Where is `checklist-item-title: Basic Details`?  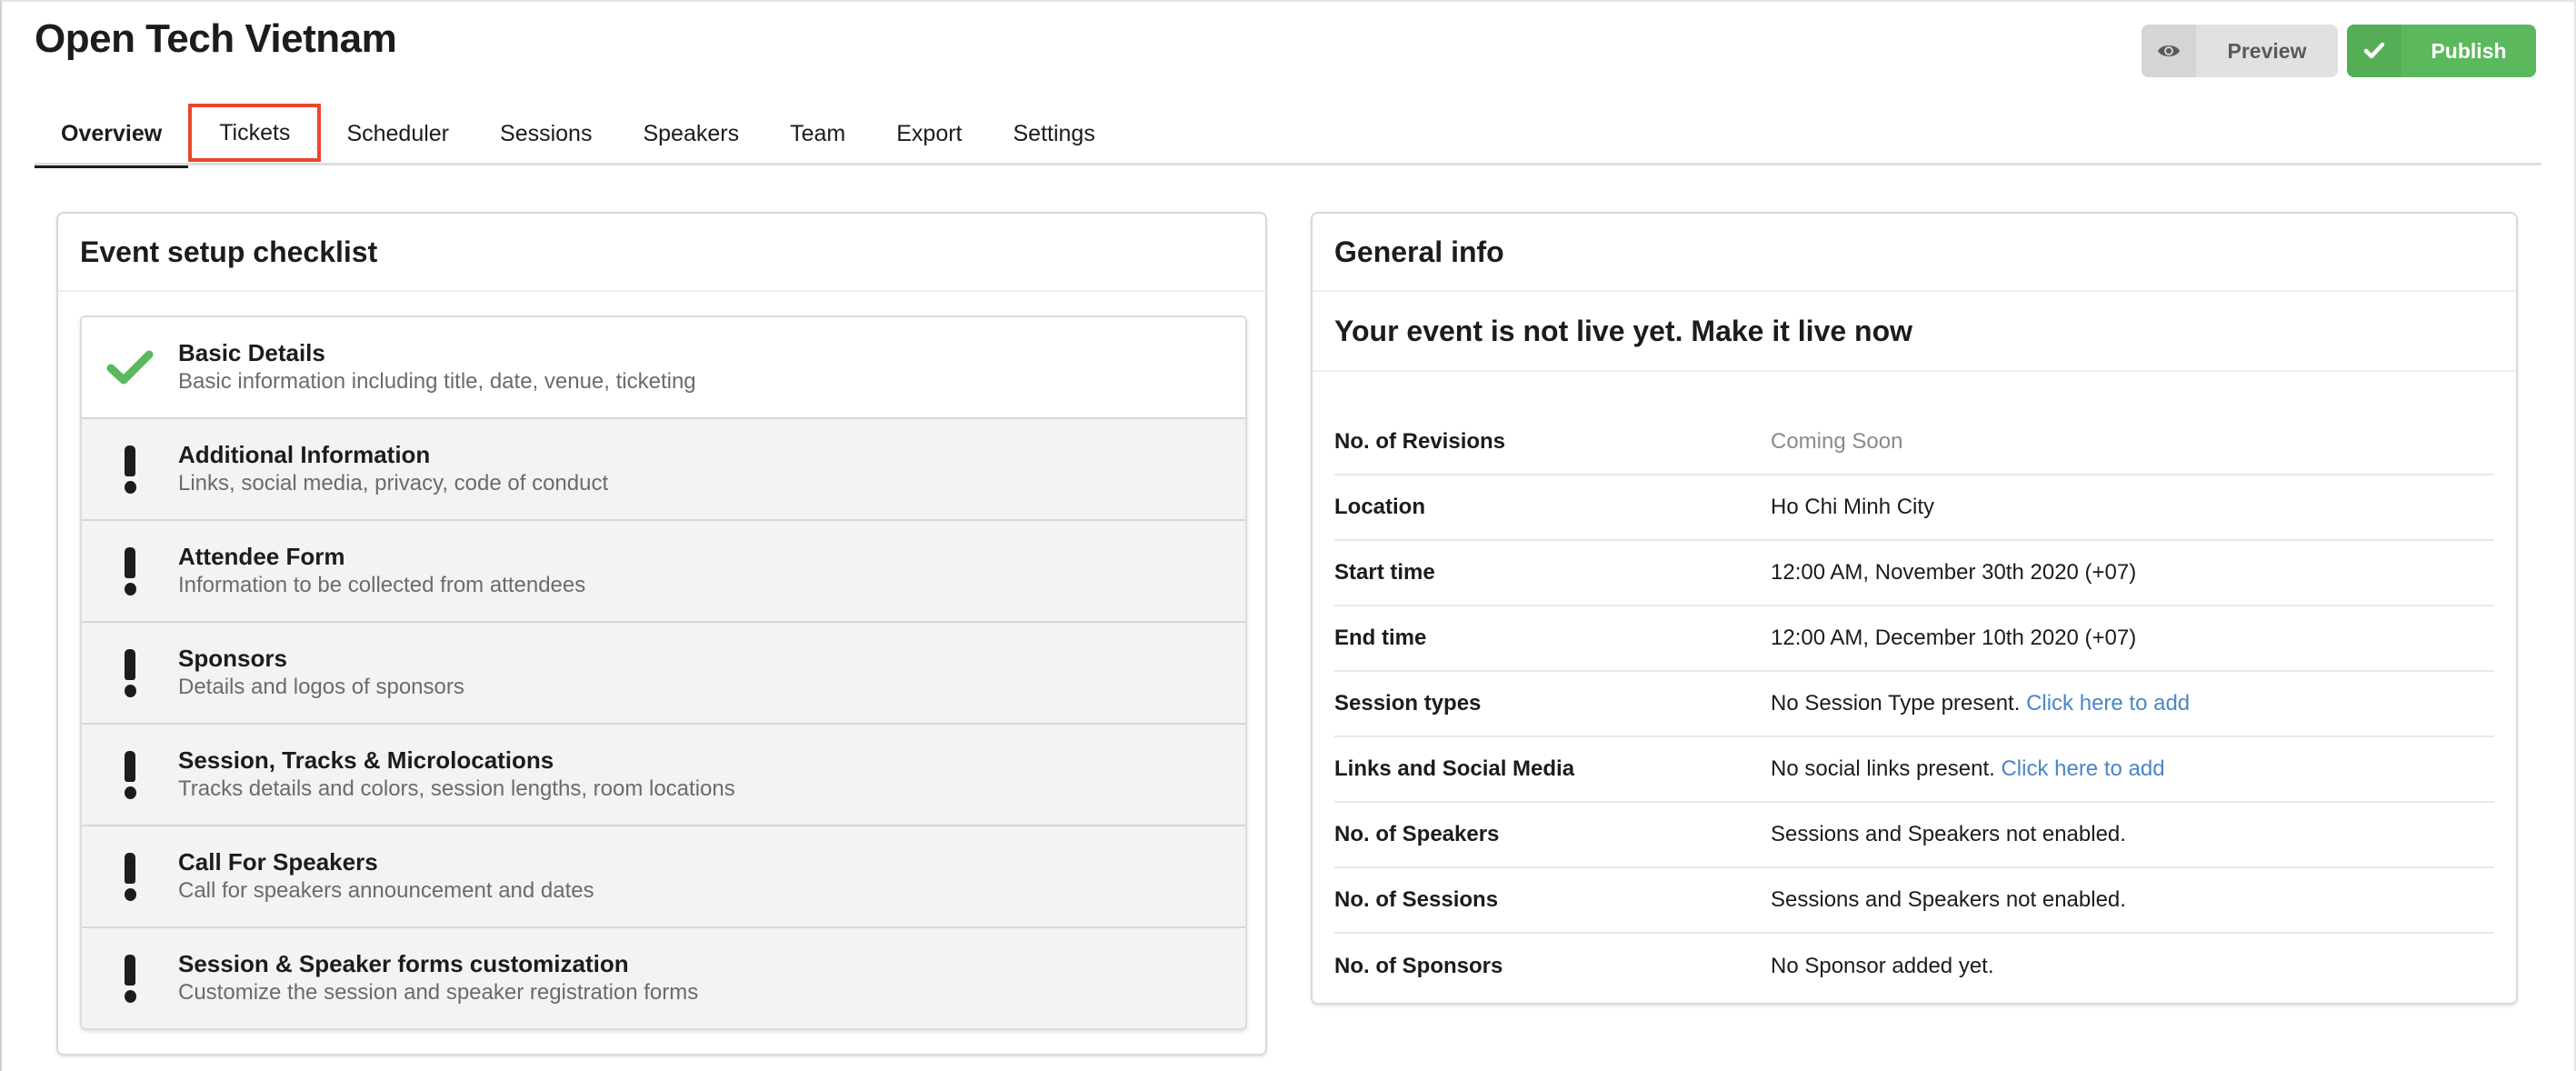 checklist-item-title: Basic Details is located at coordinates (251, 353).